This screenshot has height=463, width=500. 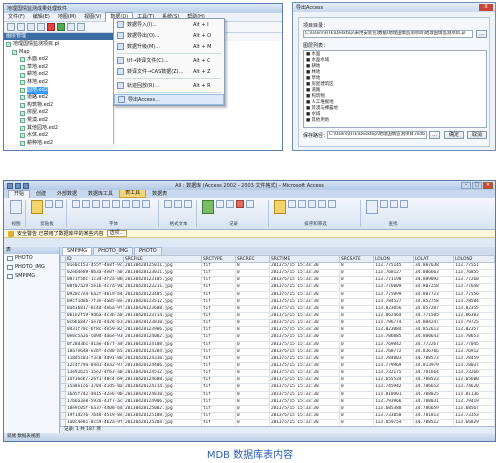 I want to click on table-cell: 113.823084, so click(x=393, y=330).